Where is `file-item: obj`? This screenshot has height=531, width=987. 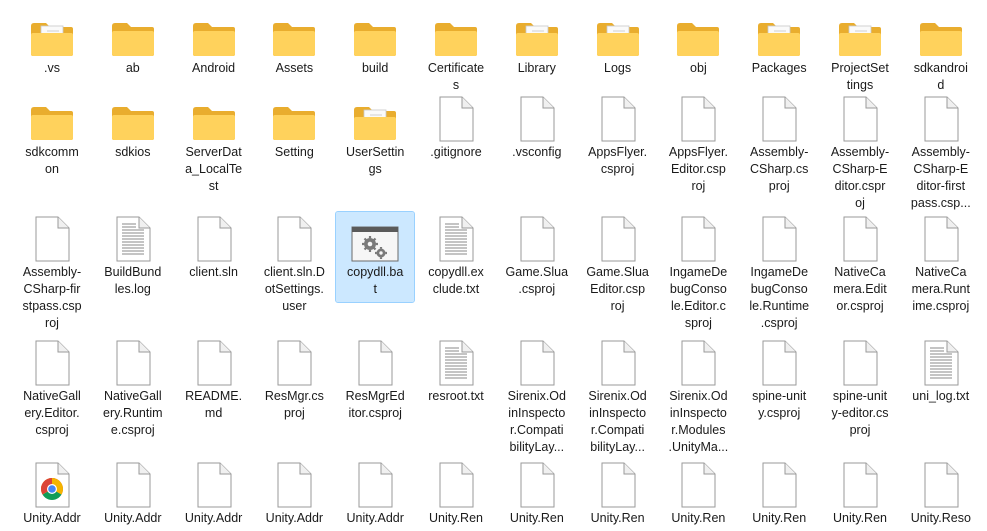
file-item: obj is located at coordinates (698, 42).